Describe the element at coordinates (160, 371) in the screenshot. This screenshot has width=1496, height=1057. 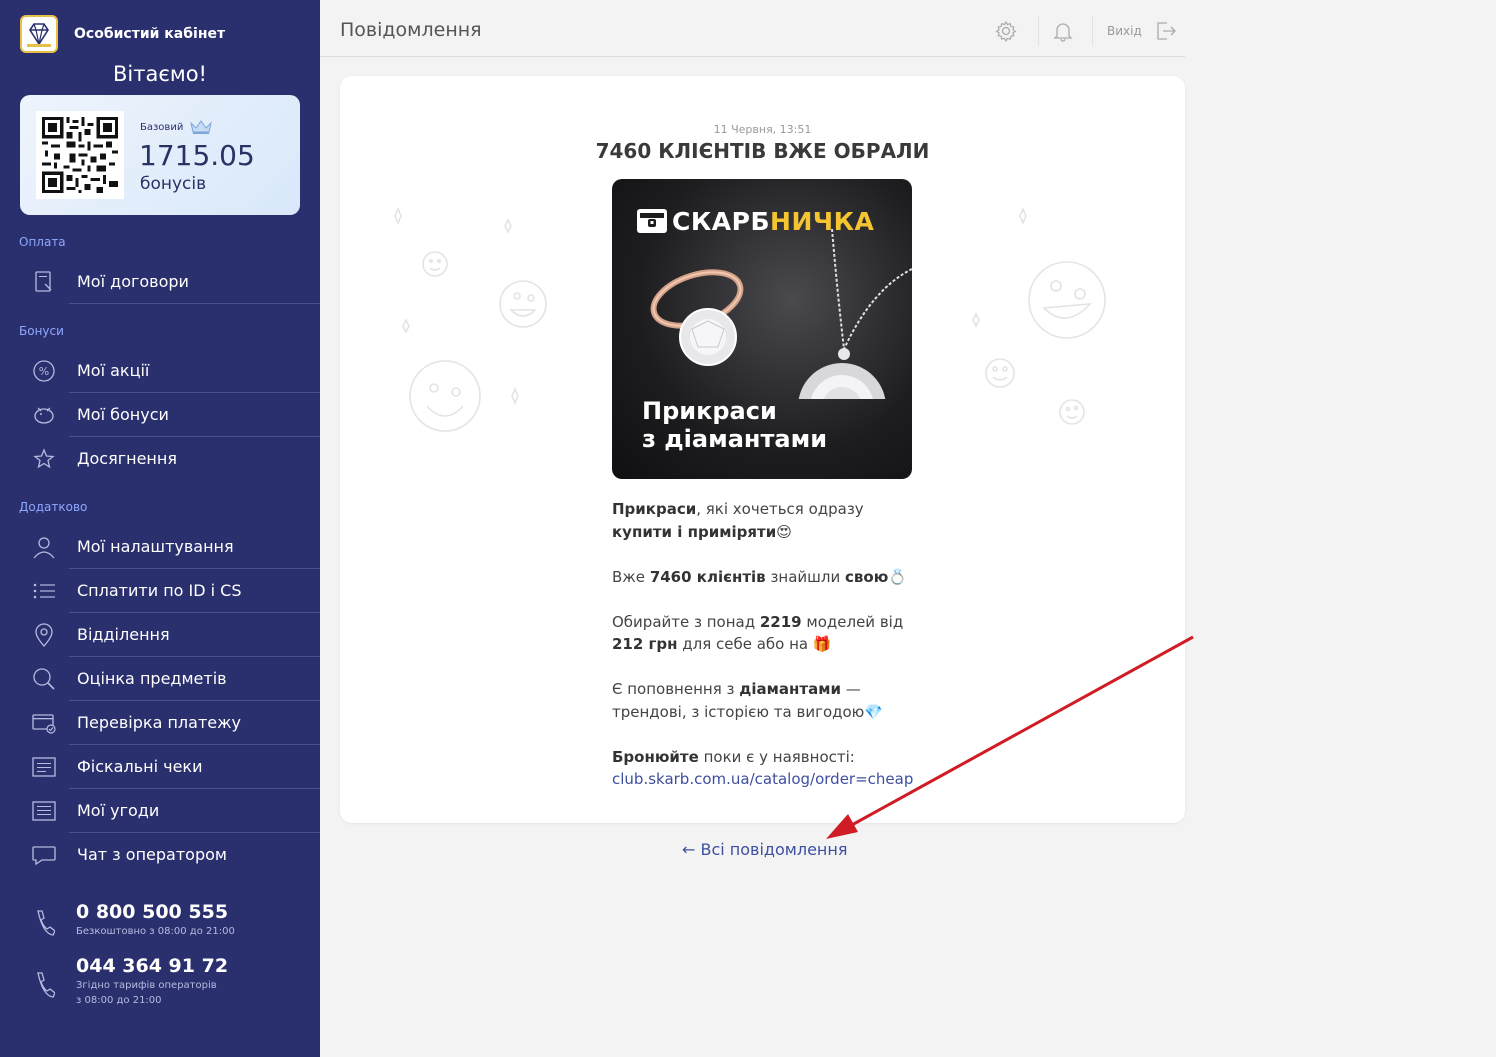
I see `sidebar-item-promos: % Мої акції` at that location.